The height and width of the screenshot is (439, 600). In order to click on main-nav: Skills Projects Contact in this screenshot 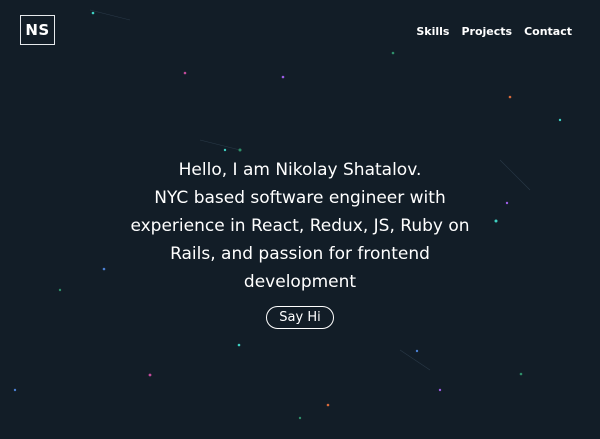, I will do `click(494, 31)`.